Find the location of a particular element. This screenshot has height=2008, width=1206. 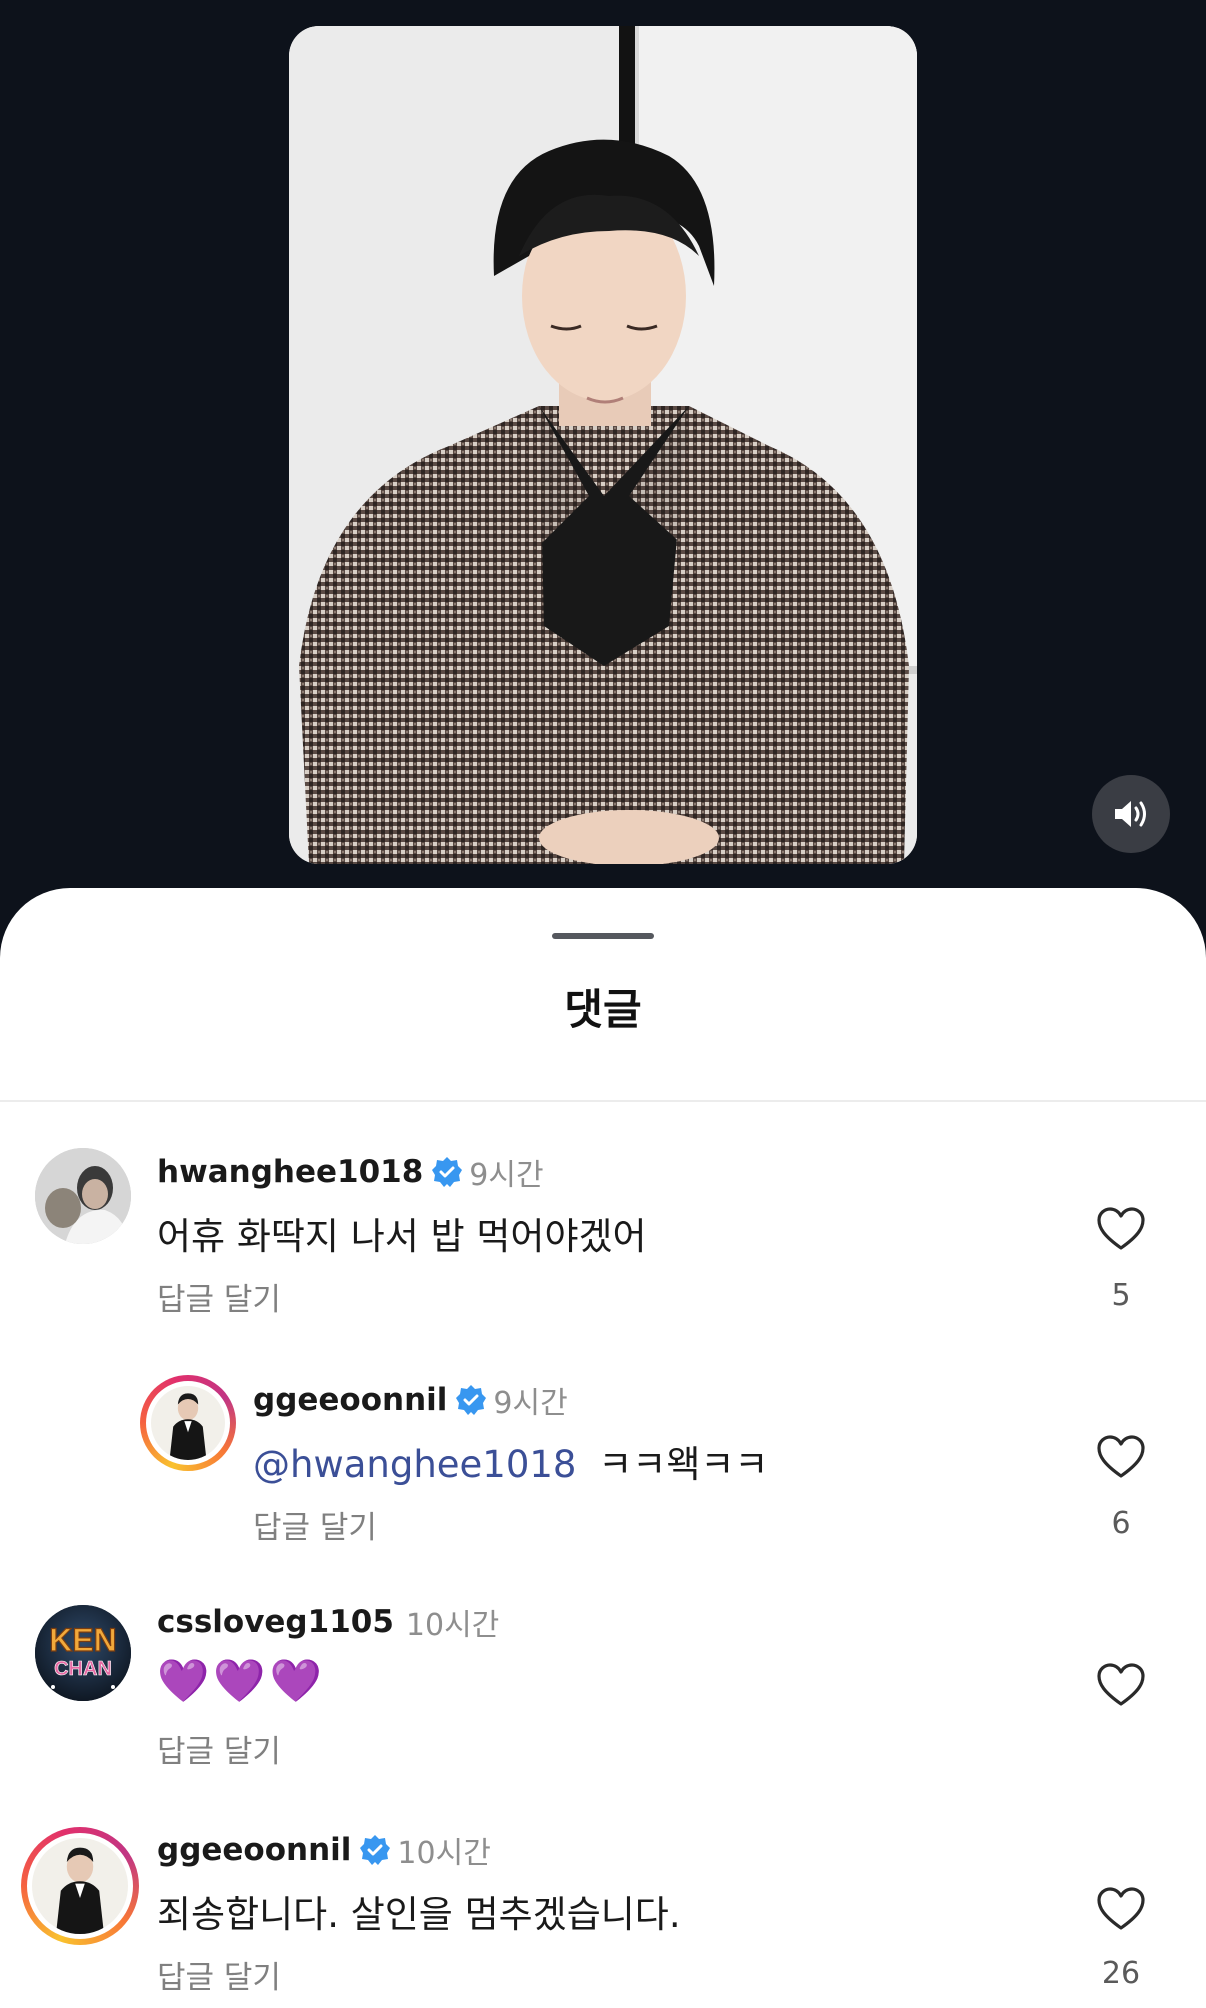

comment-header: ggeeoonnil 10시간 is located at coordinates (324, 1850).